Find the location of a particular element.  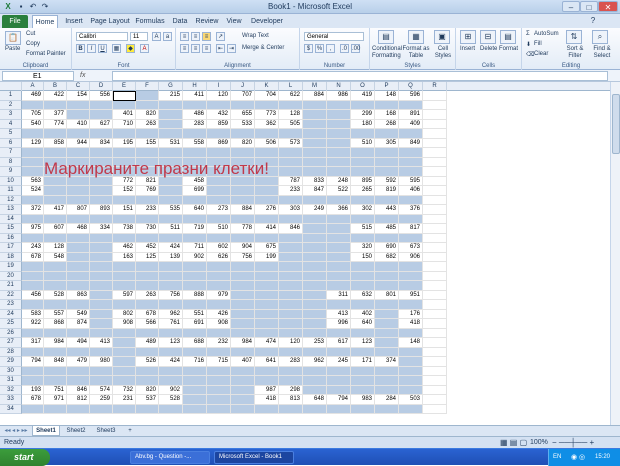

paste-button: Paste is located at coordinates (12, 49).